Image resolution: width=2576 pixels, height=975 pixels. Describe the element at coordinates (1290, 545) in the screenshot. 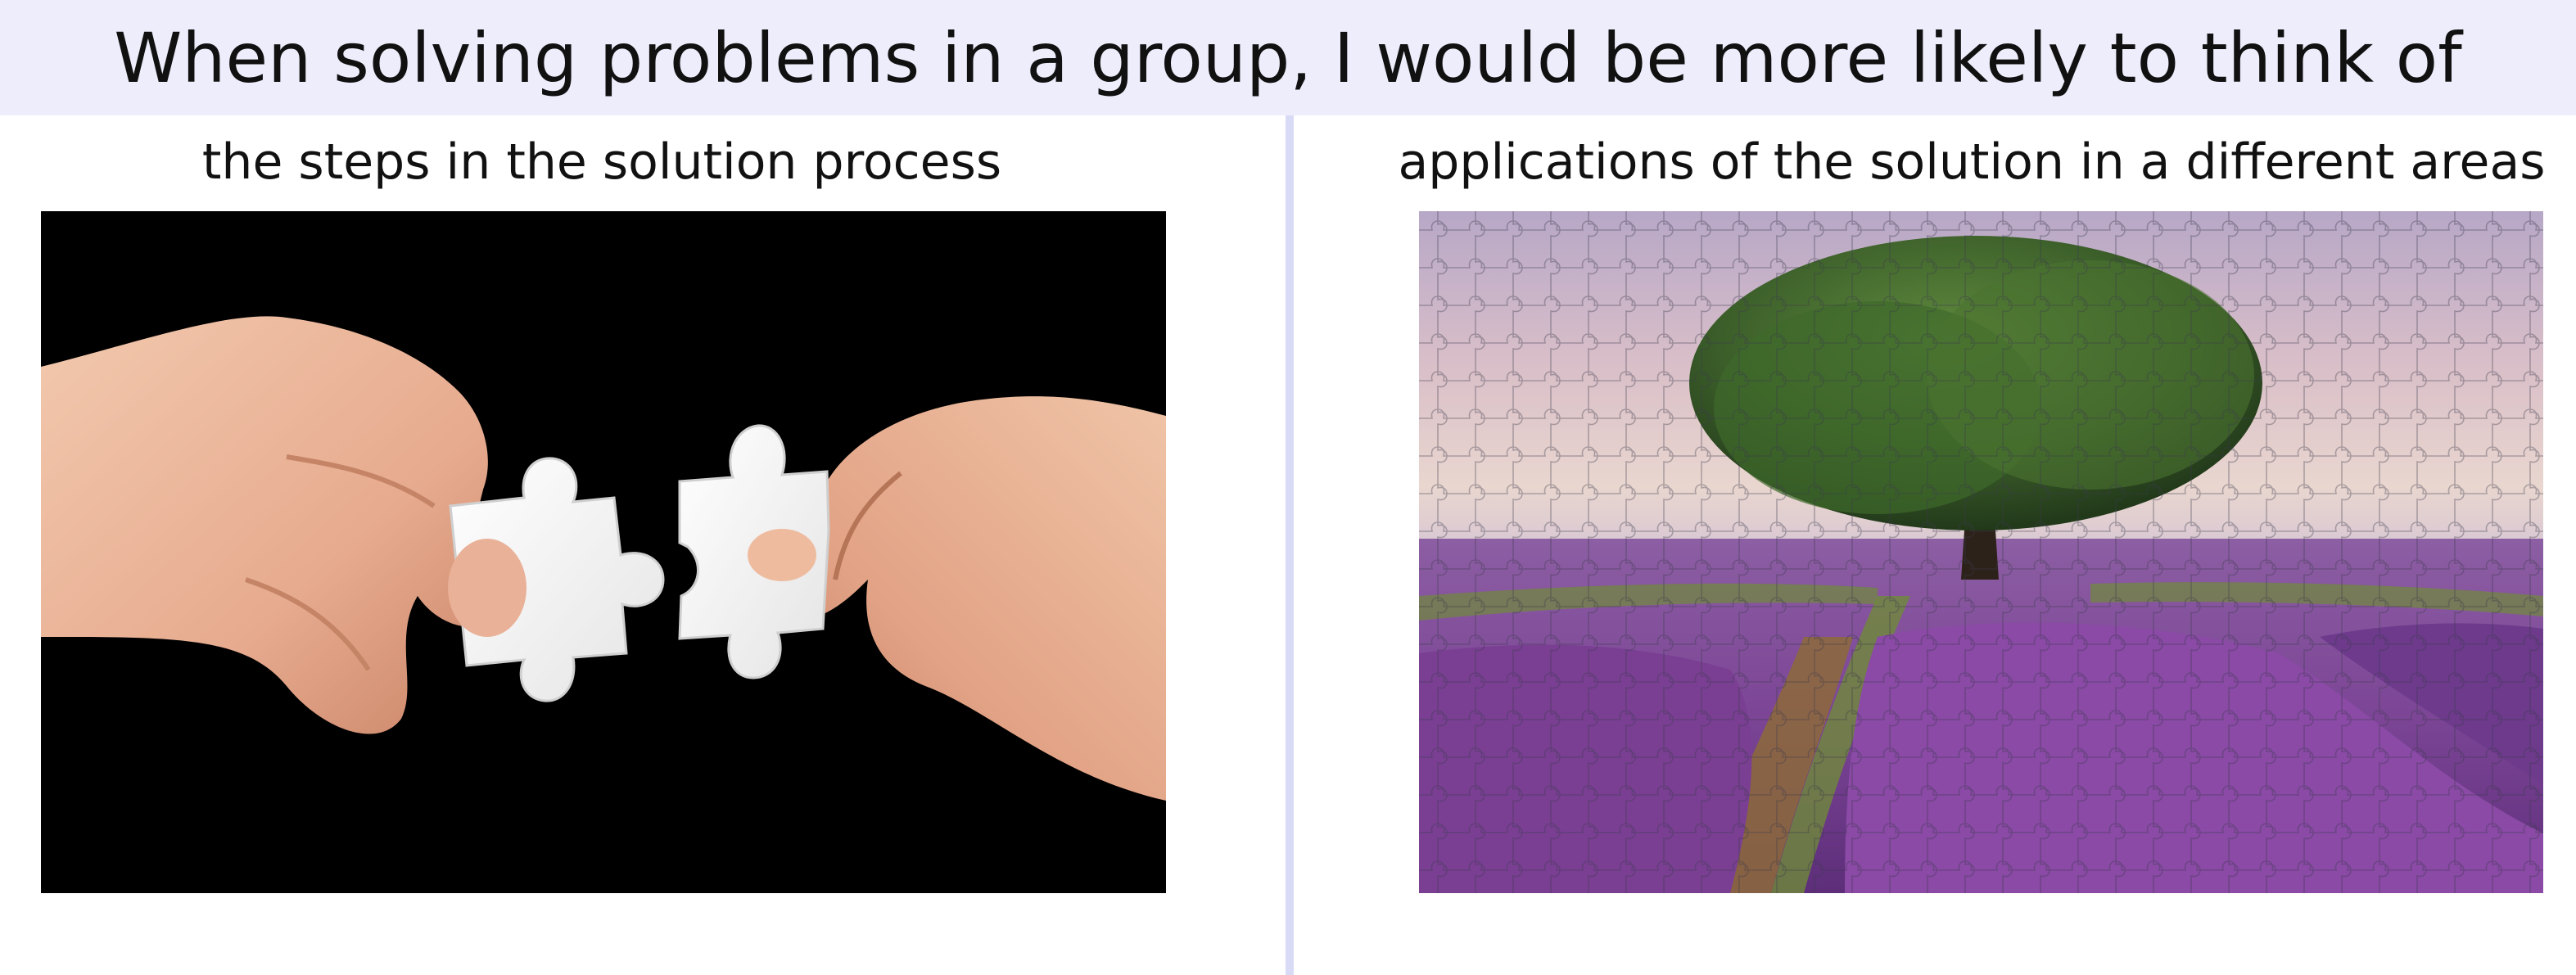

I see `column-divider` at that location.